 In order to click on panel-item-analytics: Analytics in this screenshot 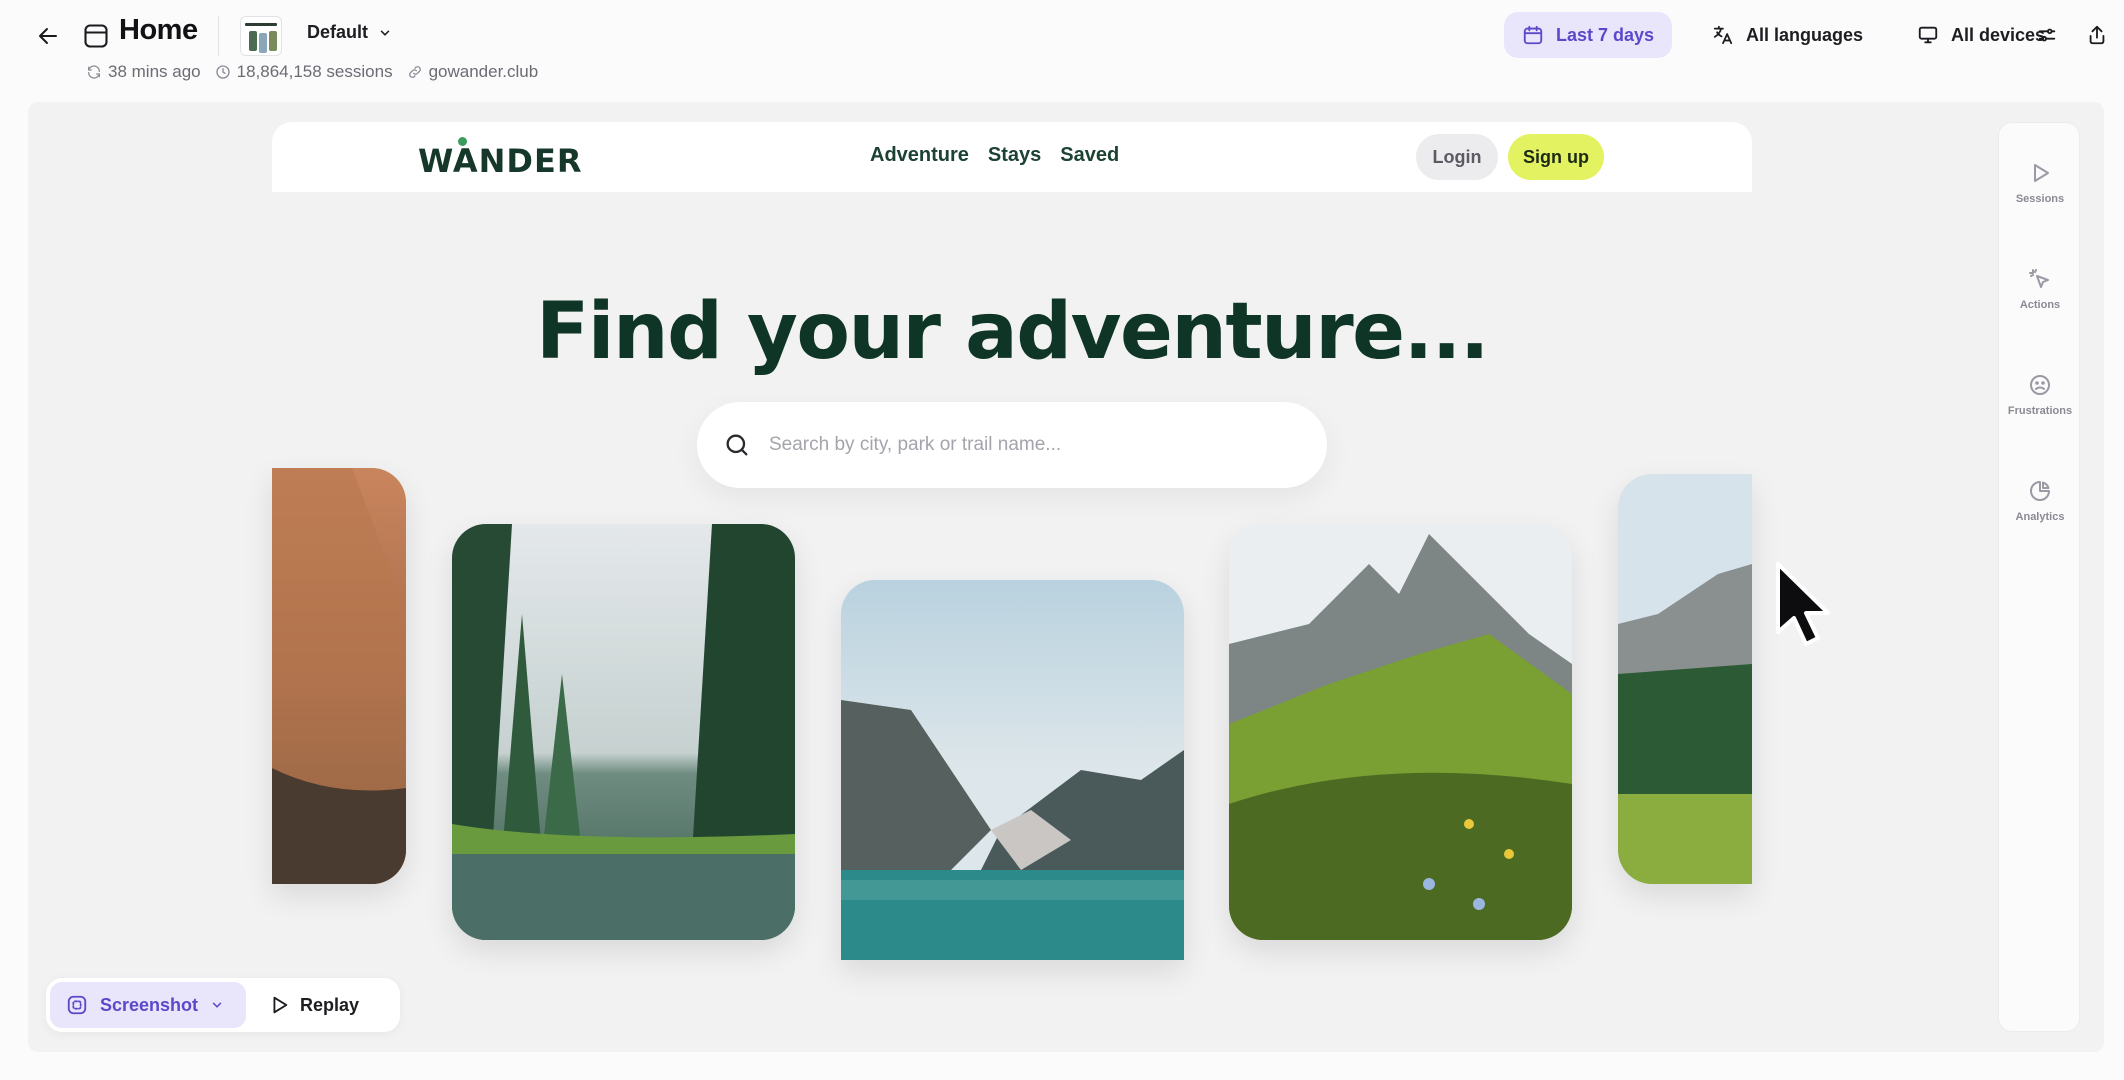, I will do `click(2040, 501)`.